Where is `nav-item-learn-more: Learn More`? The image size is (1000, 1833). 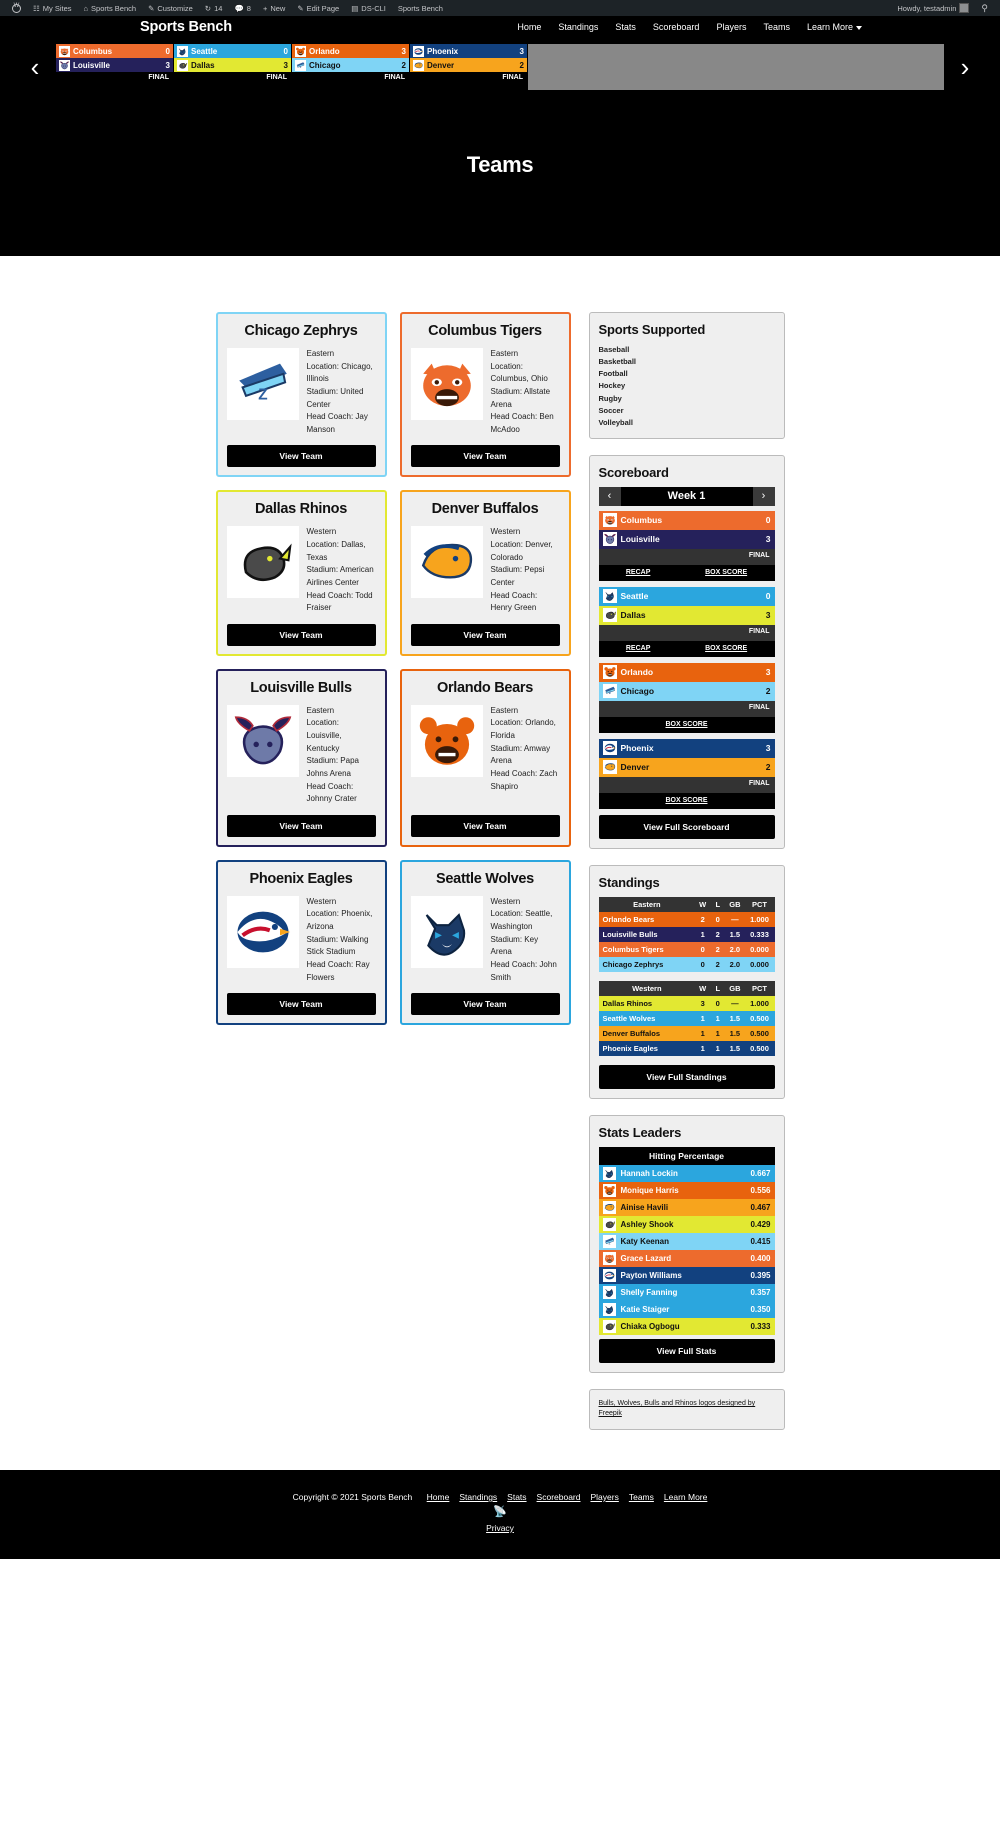
nav-item-learn-more: Learn More is located at coordinates (834, 27).